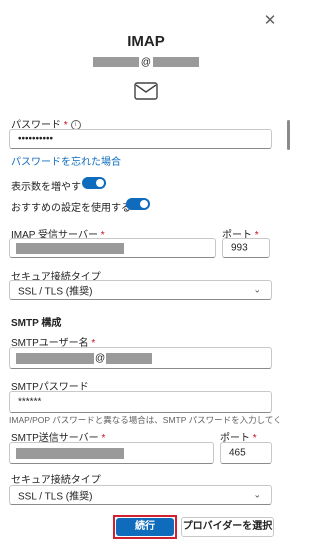  Describe the element at coordinates (56, 480) in the screenshot. I see `smtp-security-label: セキュア接続タイプ` at that location.